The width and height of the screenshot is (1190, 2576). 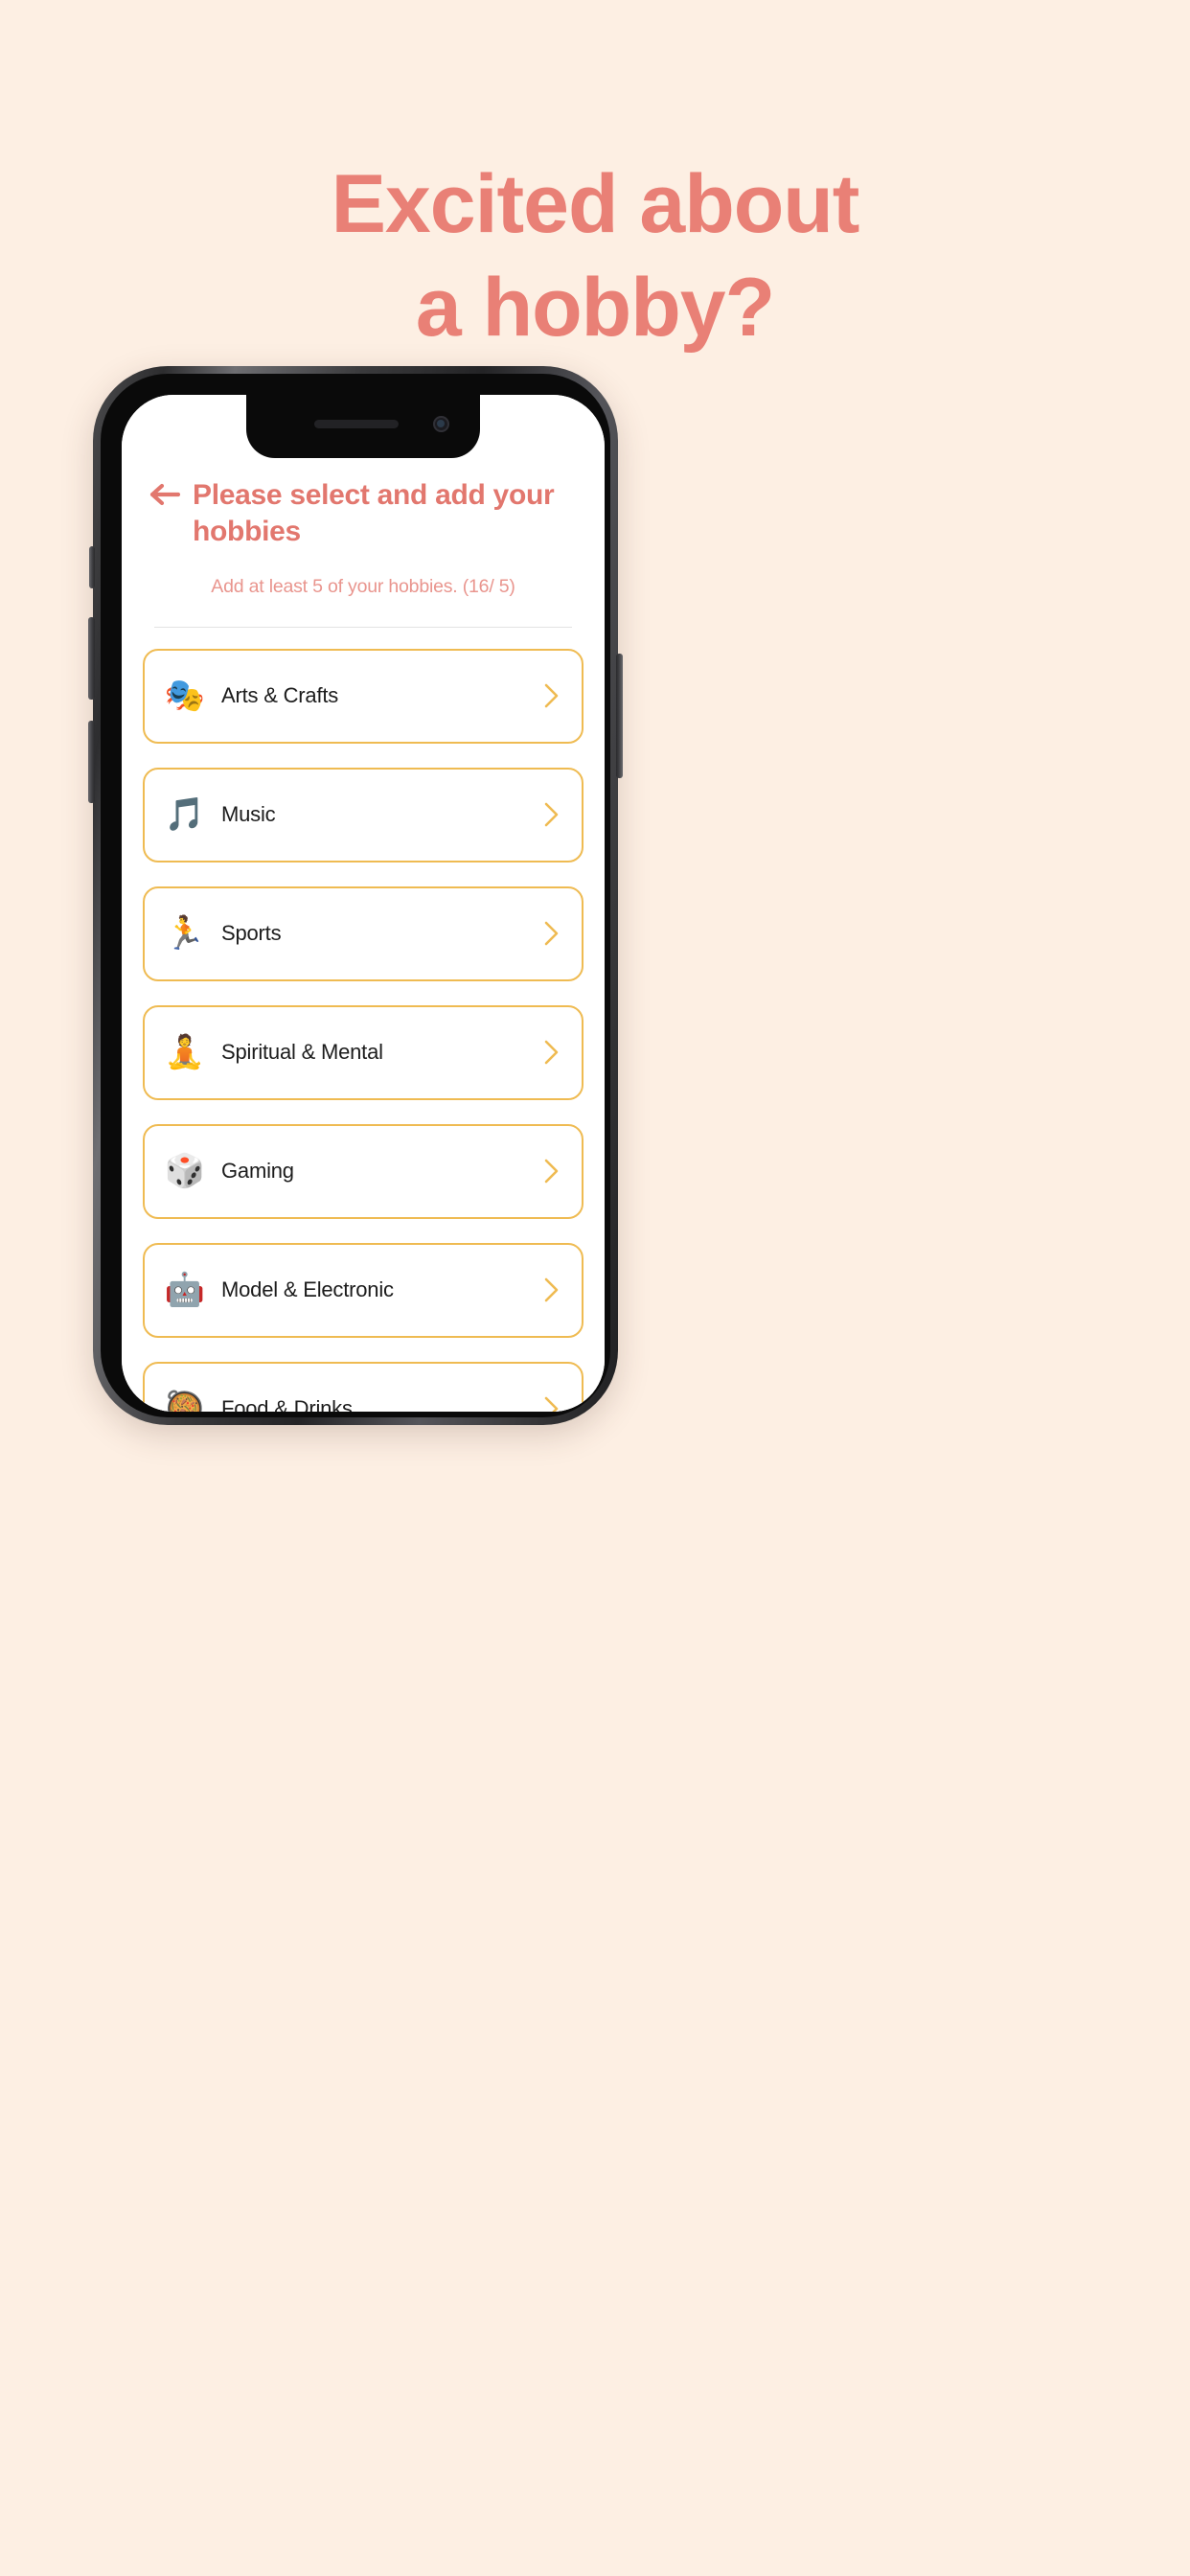 I want to click on phone-notch, so click(x=363, y=426).